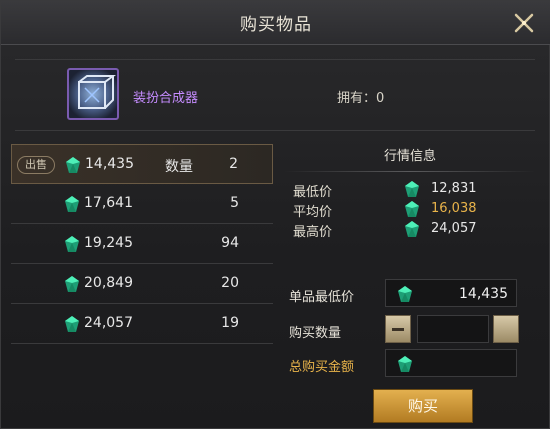 The width and height of the screenshot is (550, 429). What do you see at coordinates (230, 283) in the screenshot?
I see `listing-quantity: 20` at bounding box center [230, 283].